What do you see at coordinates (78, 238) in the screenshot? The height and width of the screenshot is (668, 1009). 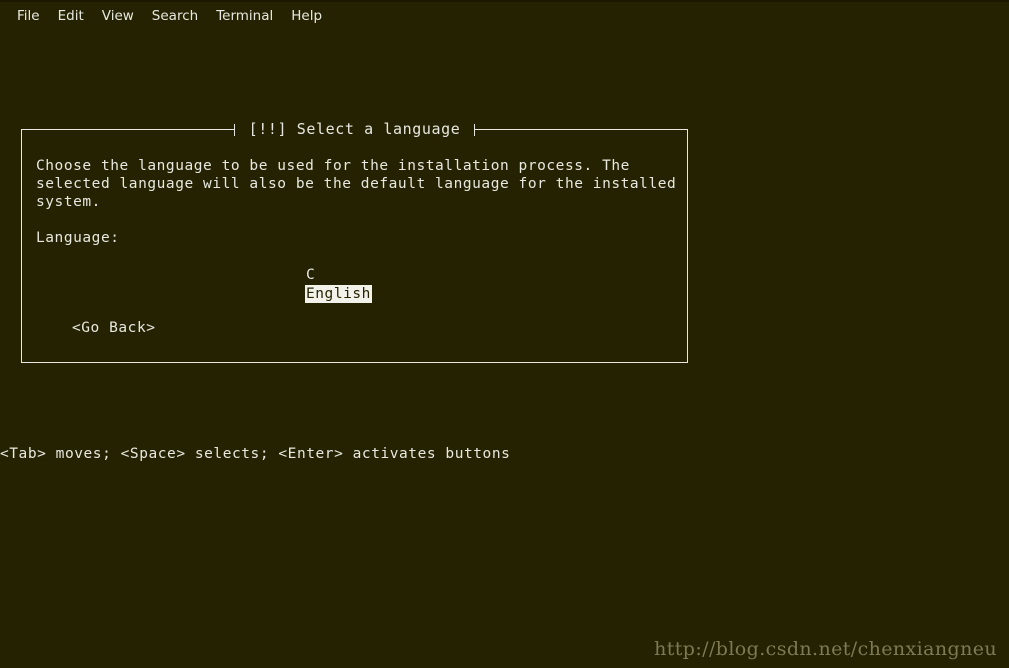 I see `language-label: Language:` at bounding box center [78, 238].